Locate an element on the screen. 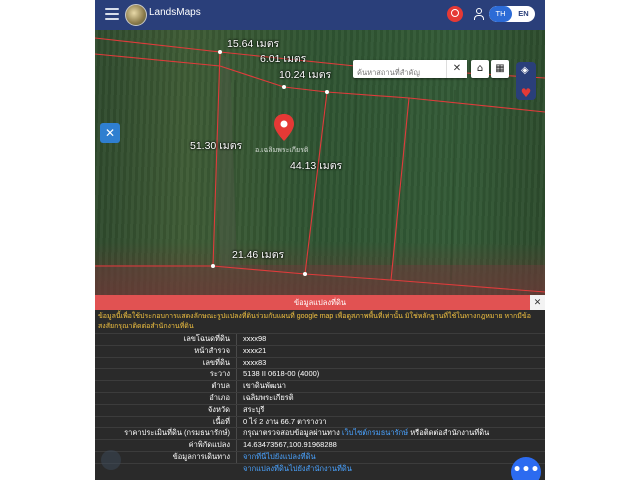  measure-label-3: 10.24 เมตร is located at coordinates (305, 75).